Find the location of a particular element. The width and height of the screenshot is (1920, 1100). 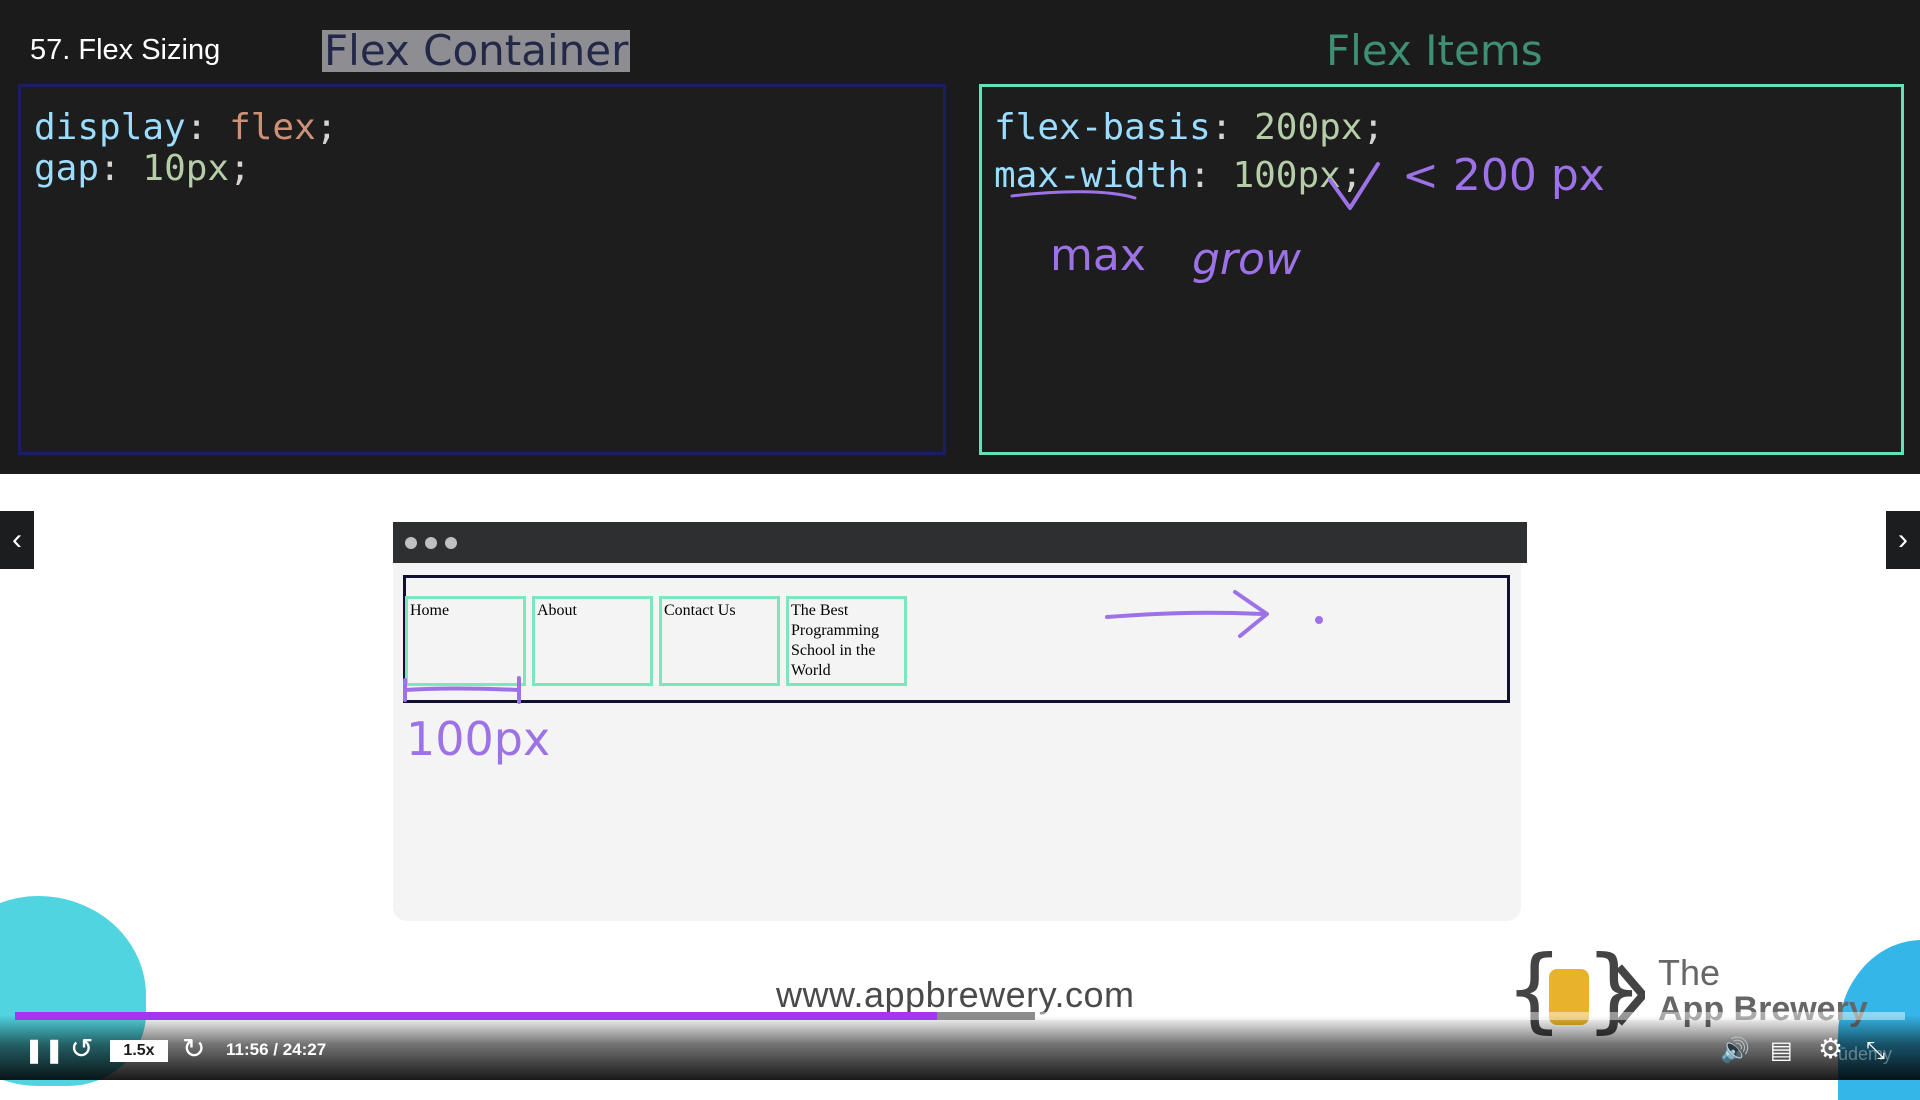

pause-icon: ❚❚ is located at coordinates (44, 1050).